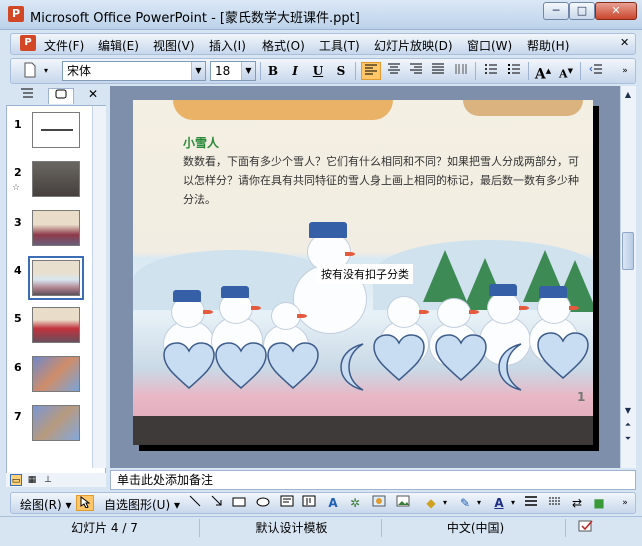 The height and width of the screenshot is (546, 642). What do you see at coordinates (30, 71) in the screenshot?
I see `new-document-icon` at bounding box center [30, 71].